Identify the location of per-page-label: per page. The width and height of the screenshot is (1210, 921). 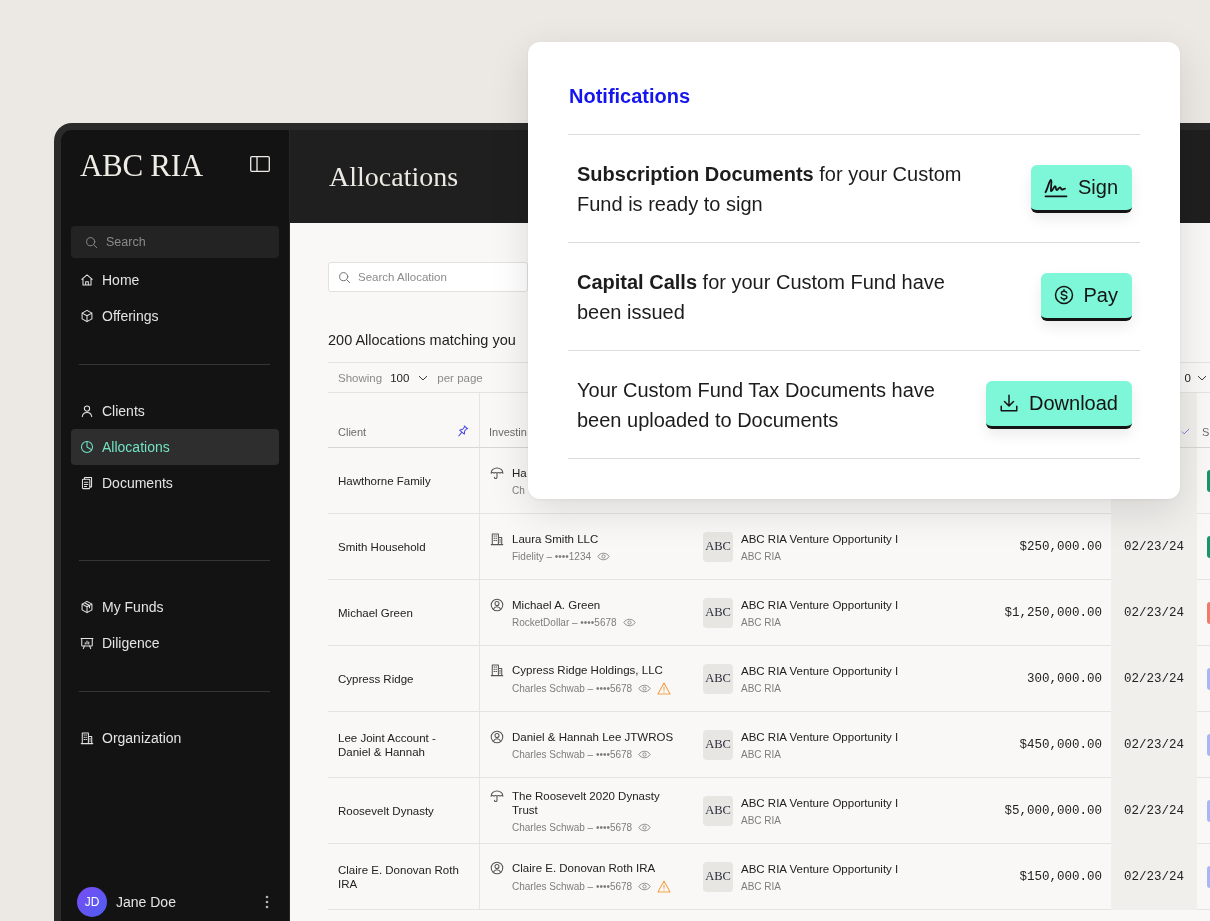
(460, 377).